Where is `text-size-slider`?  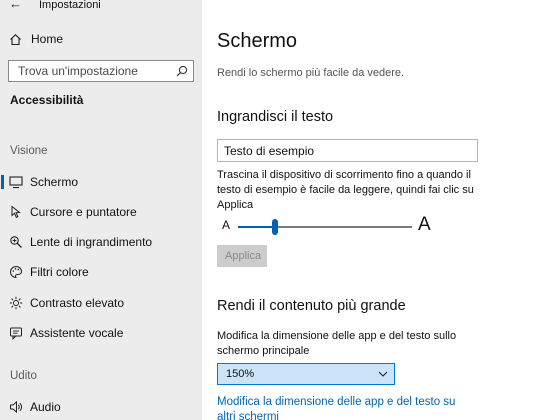 text-size-slider is located at coordinates (325, 227).